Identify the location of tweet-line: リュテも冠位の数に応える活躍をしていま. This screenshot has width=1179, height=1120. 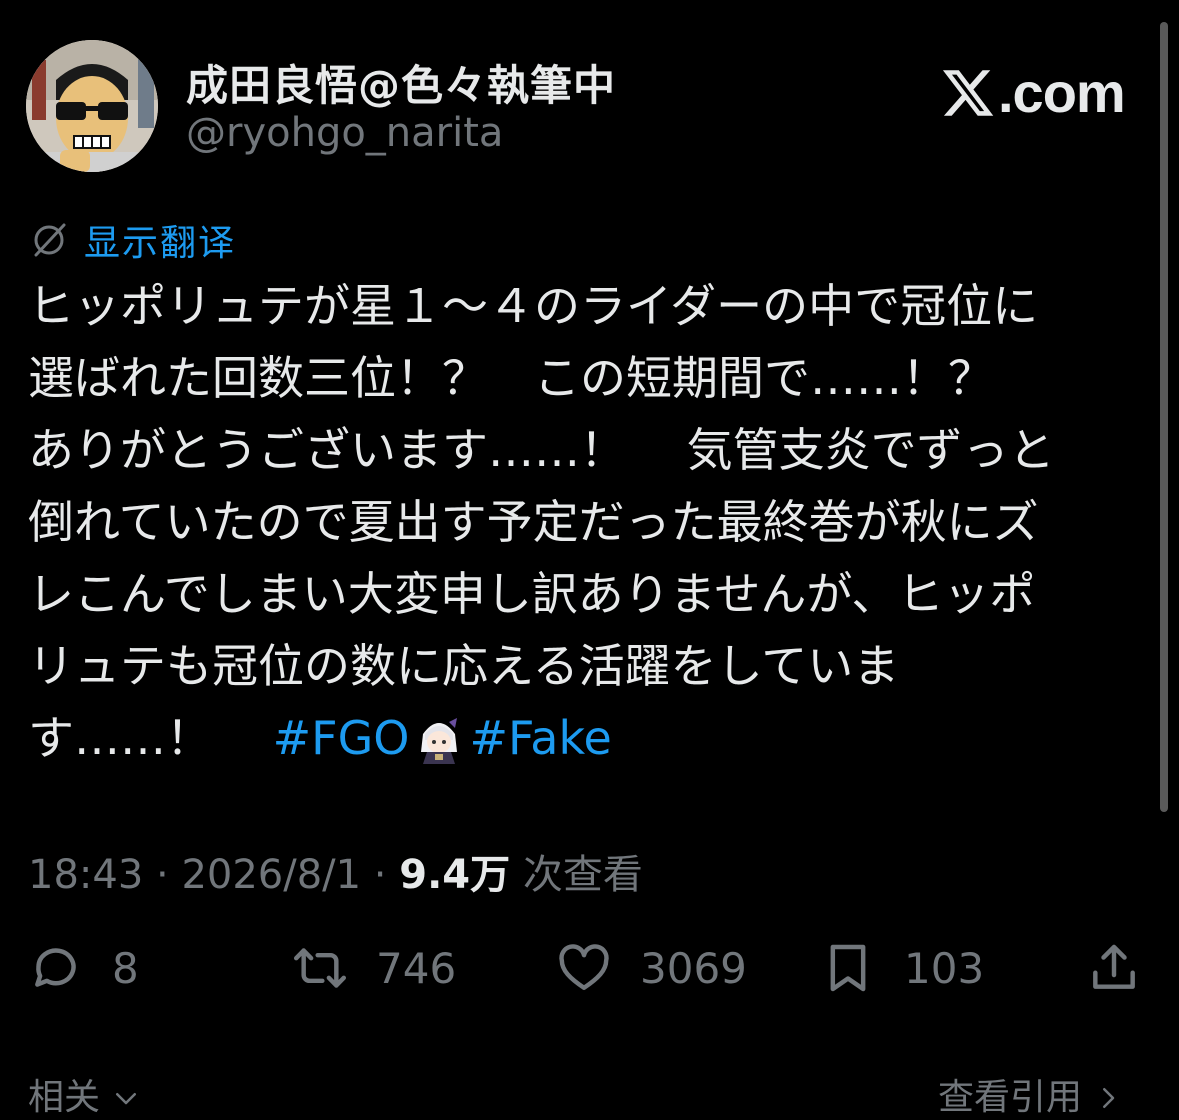
(464, 666).